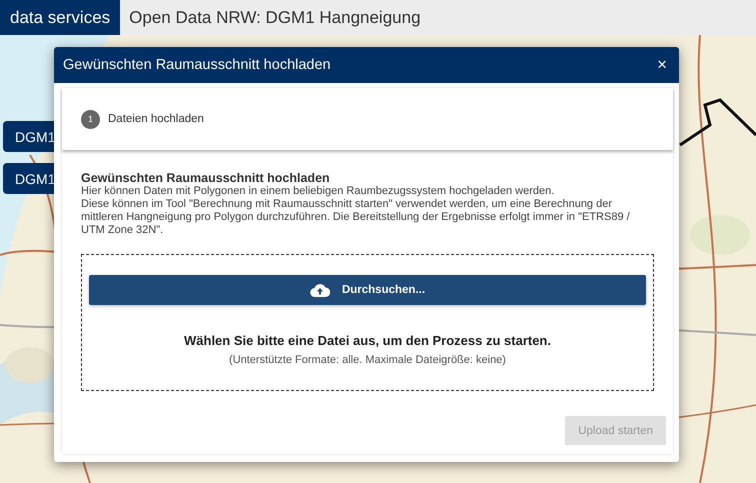 The image size is (756, 483). What do you see at coordinates (318, 191) in the screenshot?
I see `description-text: Hier können Daten mit Polygonen in einem beliebigen Raumbezugssystem hochgeladen werden.` at bounding box center [318, 191].